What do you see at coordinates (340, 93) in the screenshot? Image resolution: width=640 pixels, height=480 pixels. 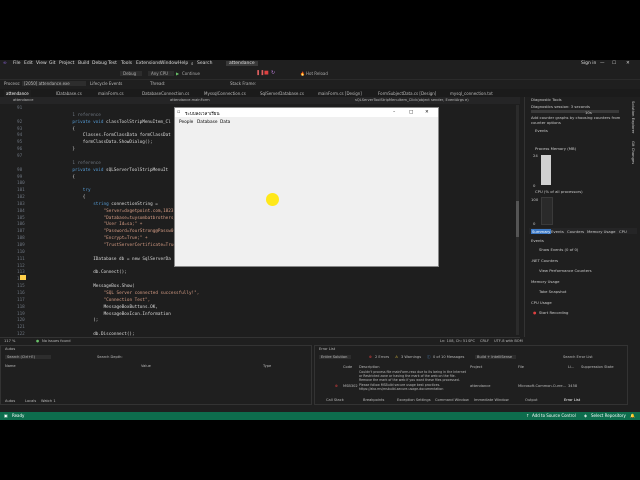 I see `tab-mainform-design: mainForm.cs [Design]` at bounding box center [340, 93].